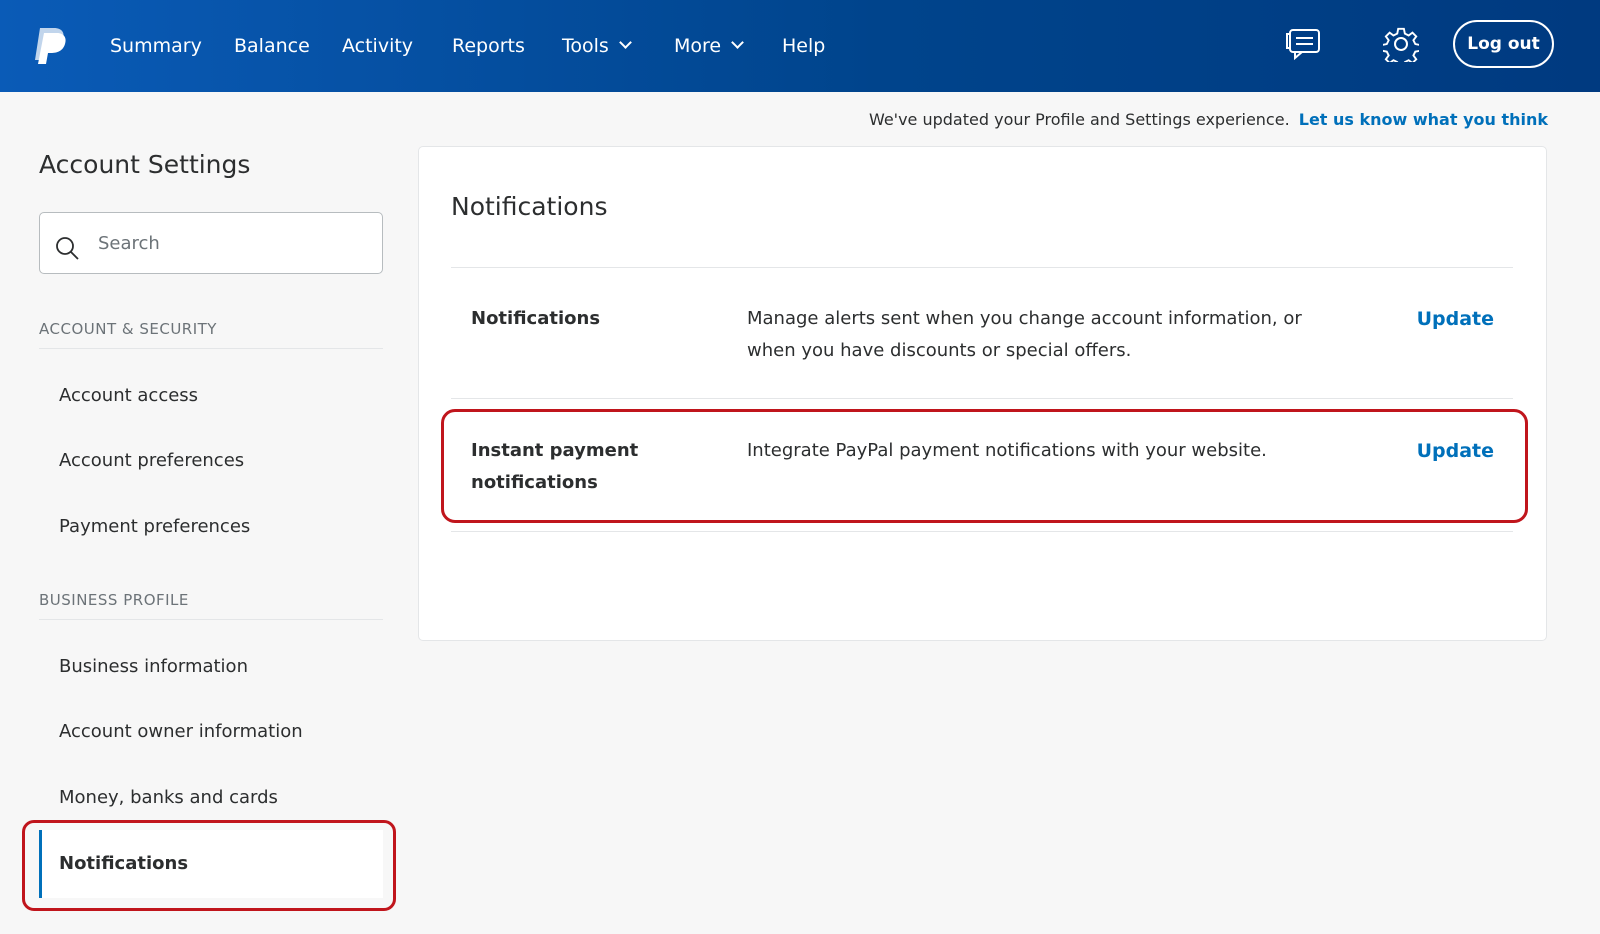 The image size is (1600, 934). Describe the element at coordinates (145, 164) in the screenshot. I see `sidebar-title: Account Settings` at that location.